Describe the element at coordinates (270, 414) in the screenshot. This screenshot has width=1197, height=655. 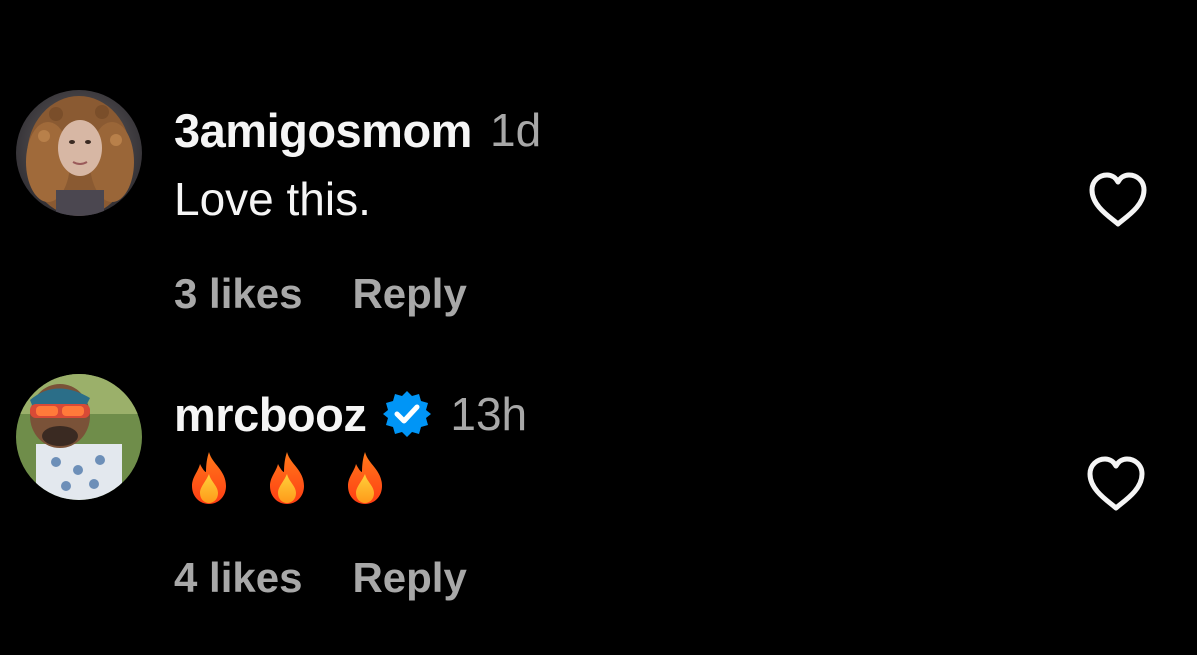
I see `username: mrcbooz` at that location.